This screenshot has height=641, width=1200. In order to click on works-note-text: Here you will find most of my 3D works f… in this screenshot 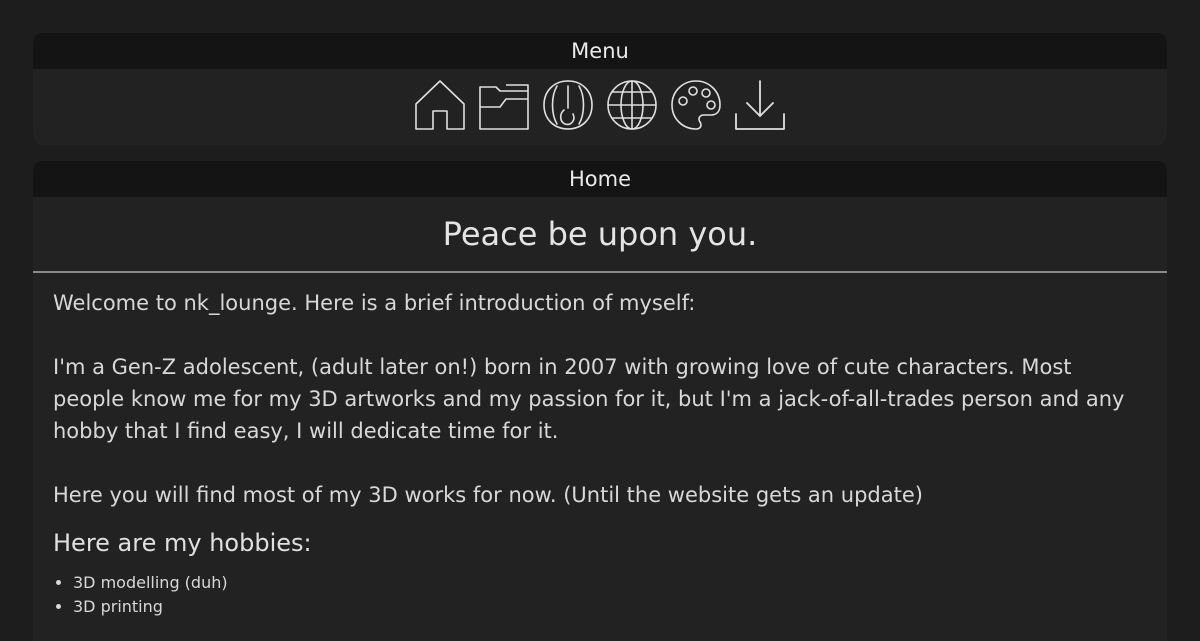, I will do `click(488, 495)`.